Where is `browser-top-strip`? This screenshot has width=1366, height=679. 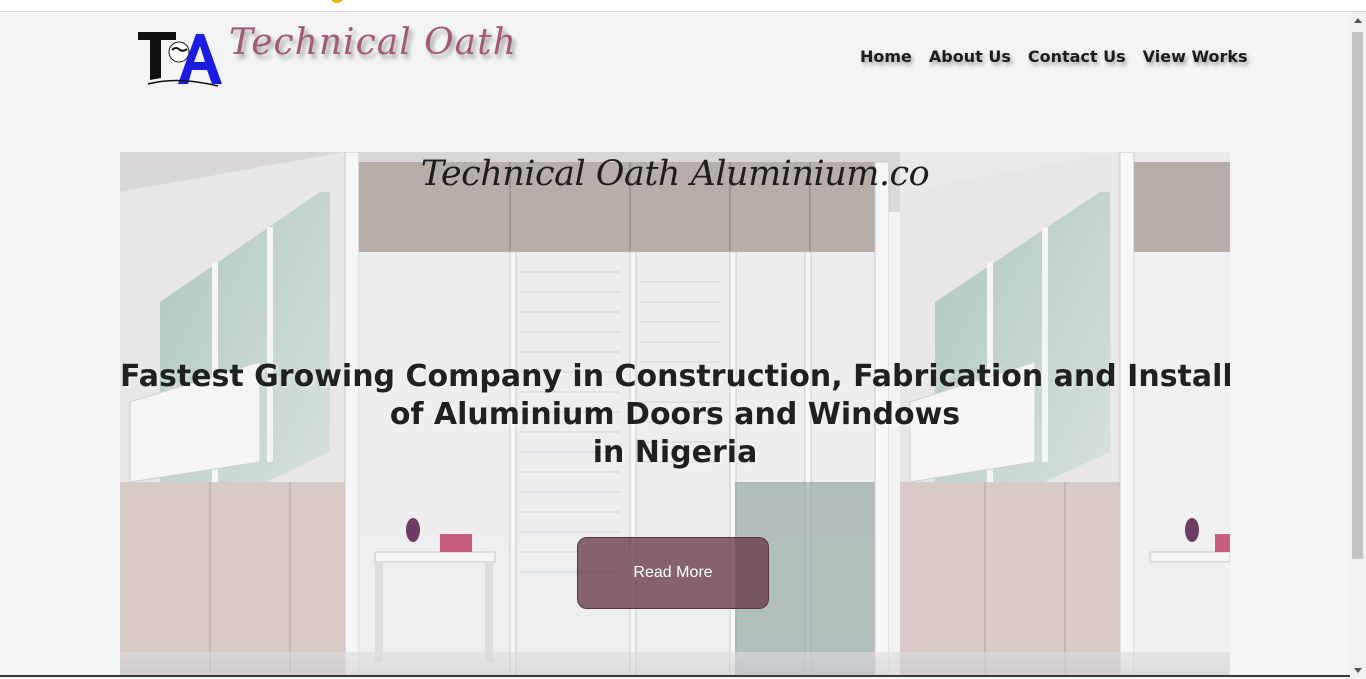
browser-top-strip is located at coordinates (683, 6).